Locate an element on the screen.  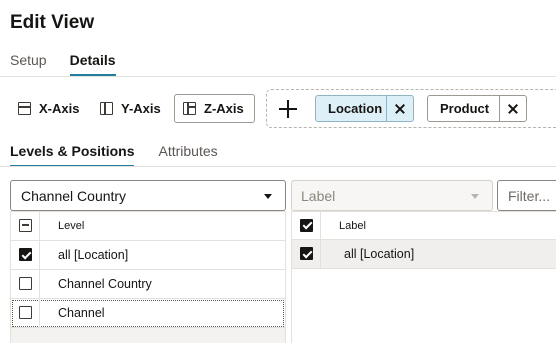
x-axis-label: X-Axis is located at coordinates (59, 108).